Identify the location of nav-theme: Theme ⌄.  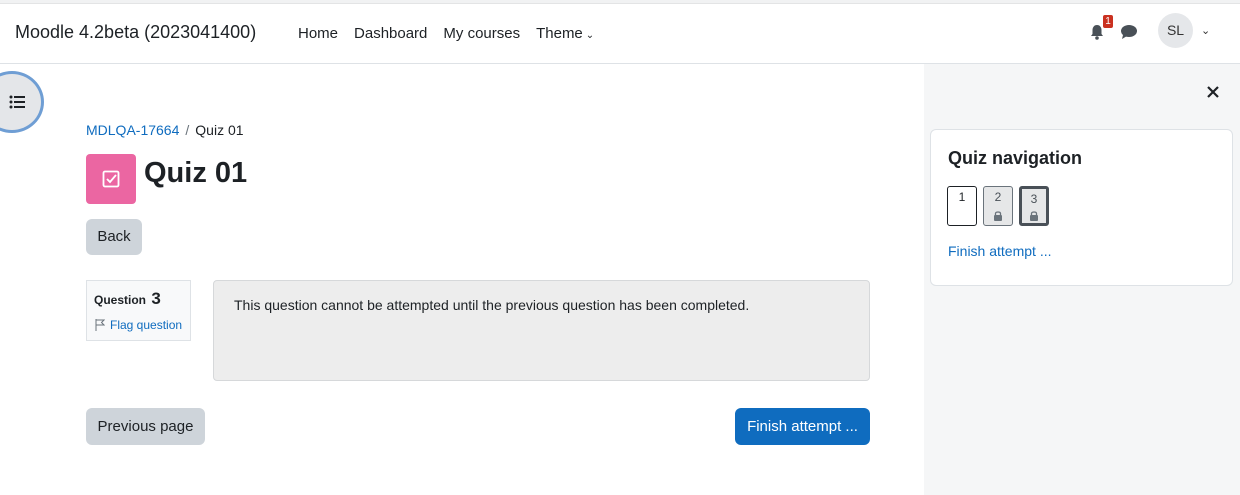
(573, 33).